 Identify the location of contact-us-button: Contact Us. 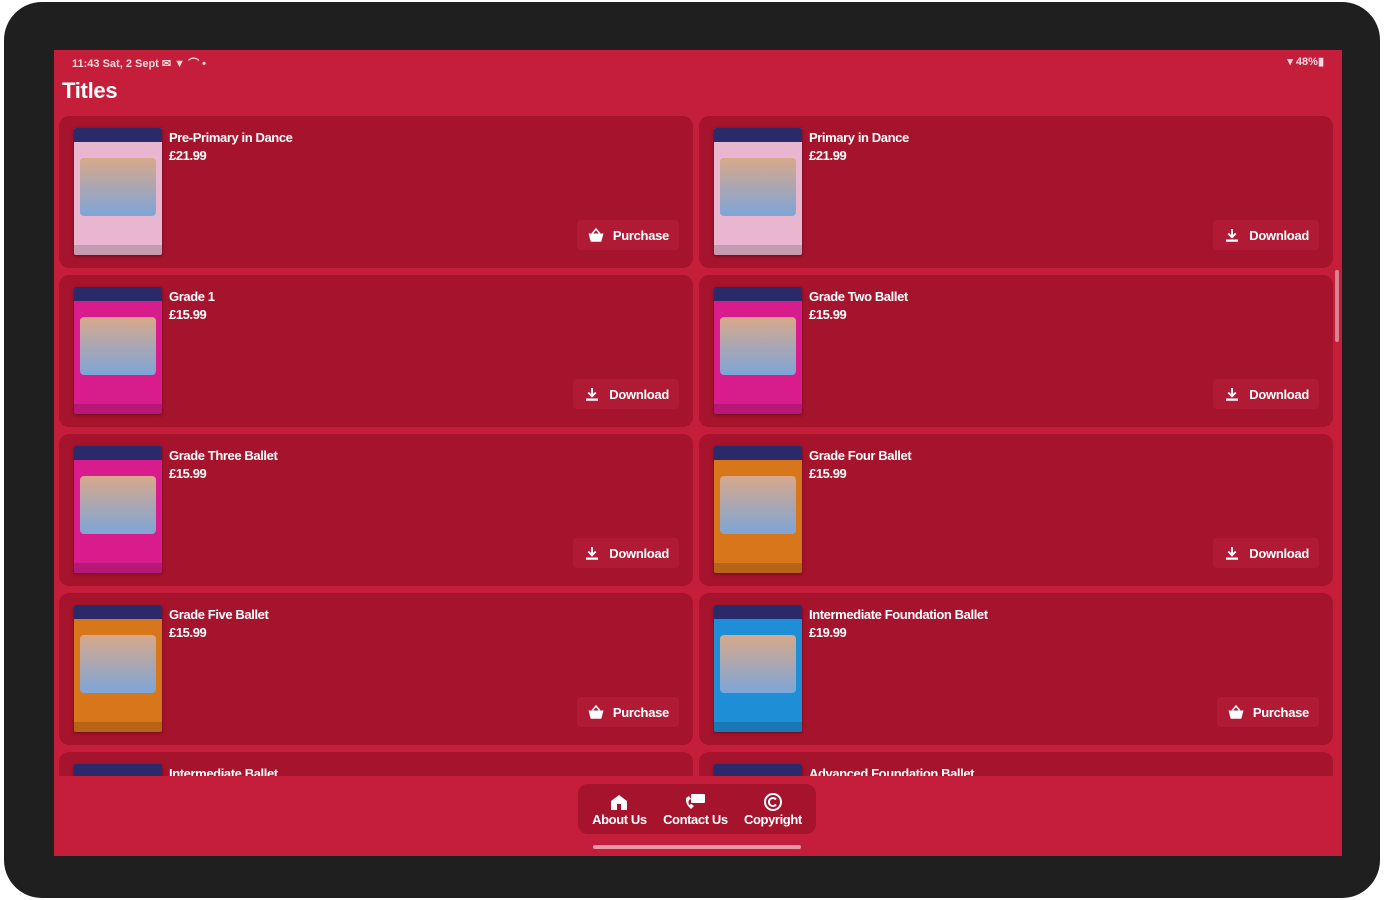
(695, 809).